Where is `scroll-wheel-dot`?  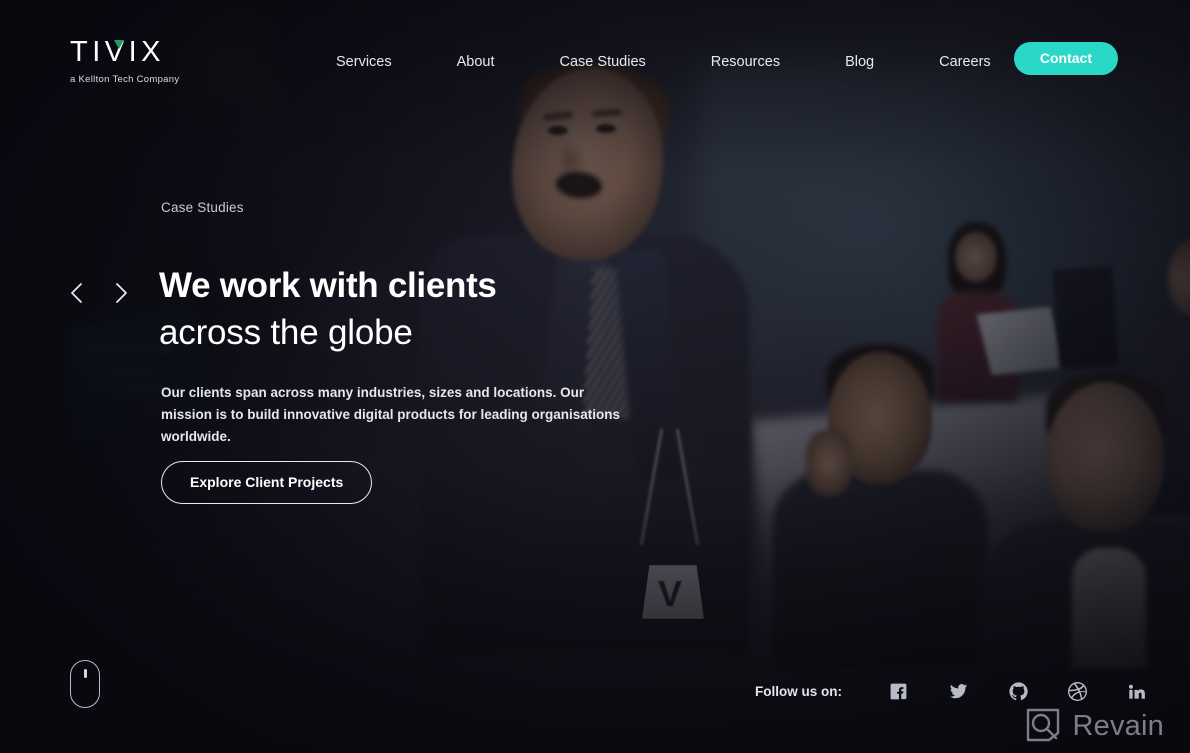
scroll-wheel-dot is located at coordinates (85, 673).